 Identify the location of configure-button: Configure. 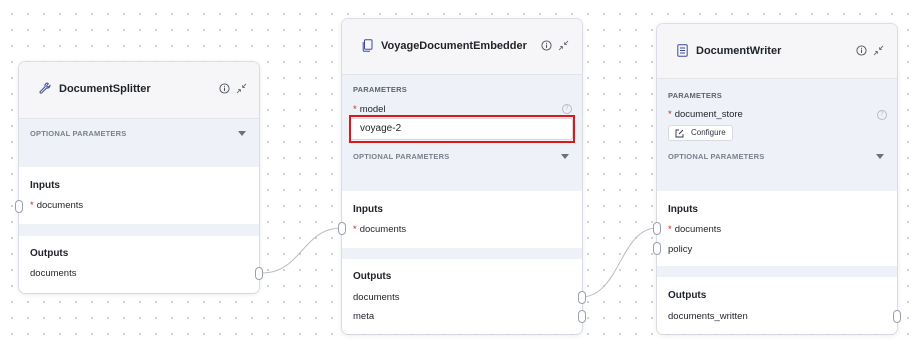
(700, 133).